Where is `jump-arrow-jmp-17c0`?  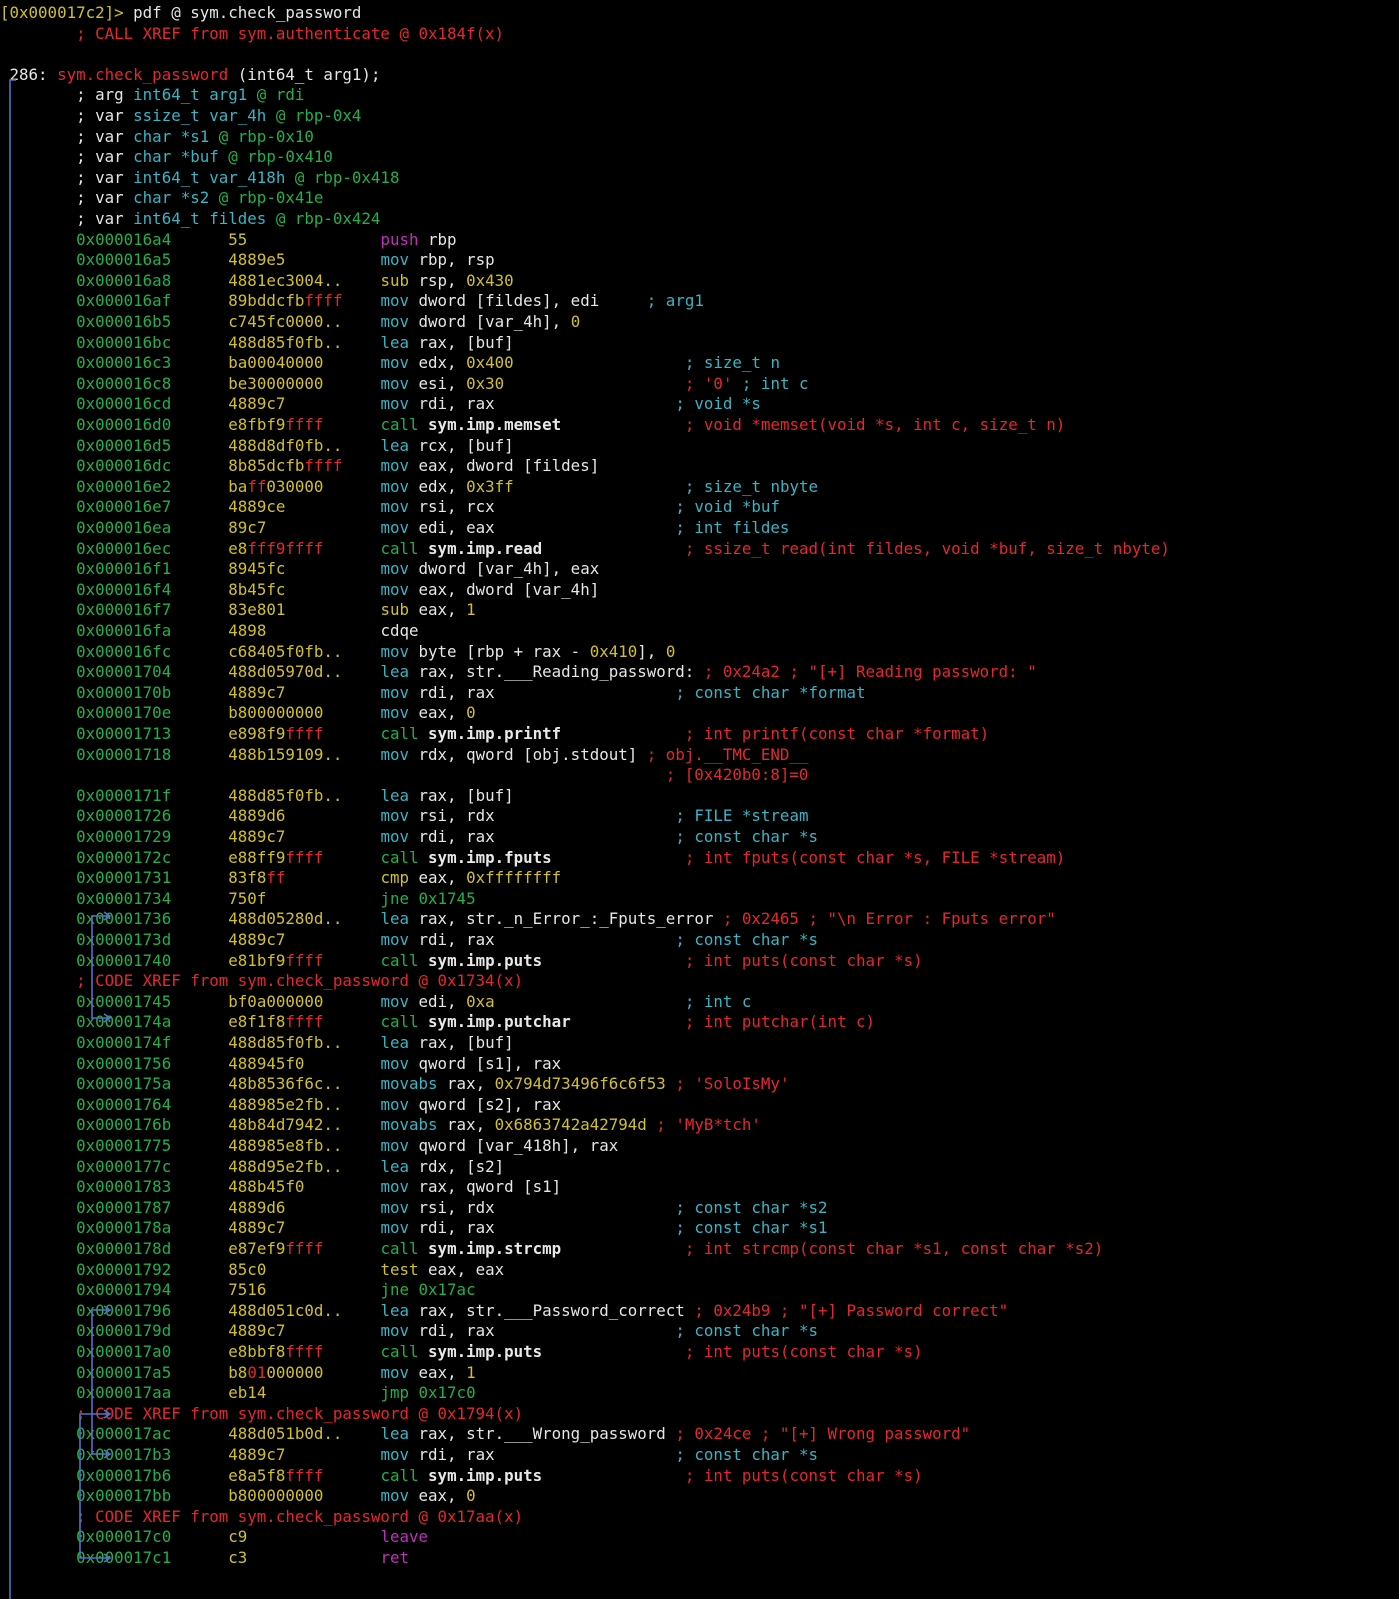
jump-arrow-jmp-17c0 is located at coordinates (94, 1486).